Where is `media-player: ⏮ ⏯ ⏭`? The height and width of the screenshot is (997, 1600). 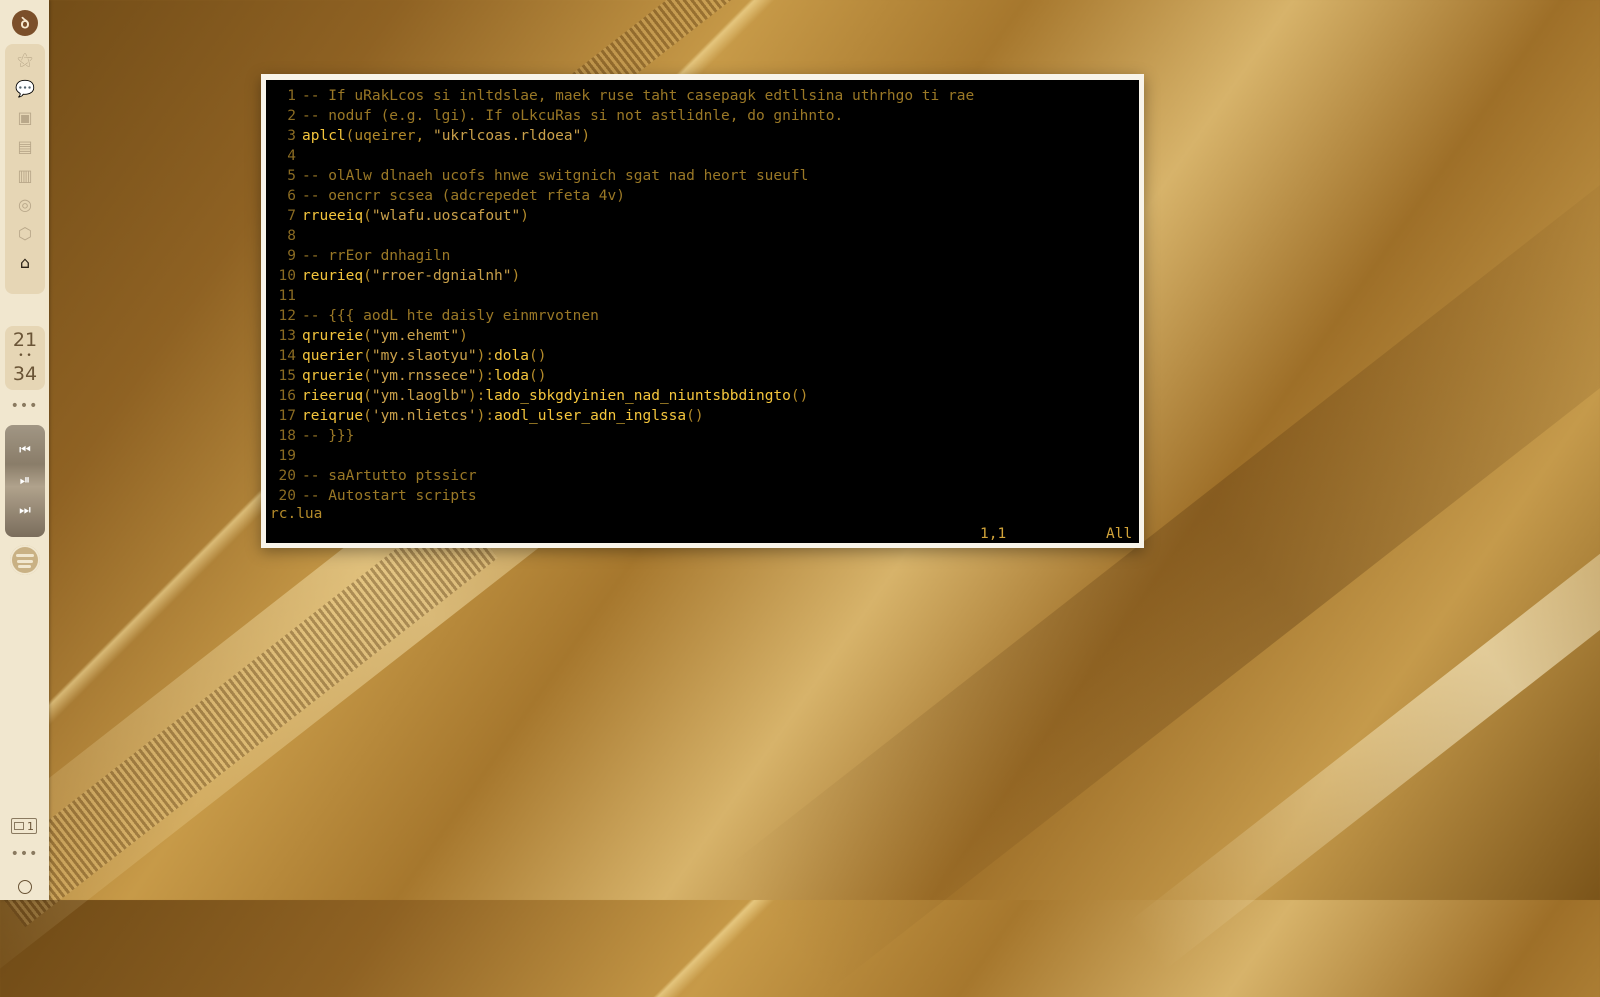 media-player: ⏮ ⏯ ⏭ is located at coordinates (25, 481).